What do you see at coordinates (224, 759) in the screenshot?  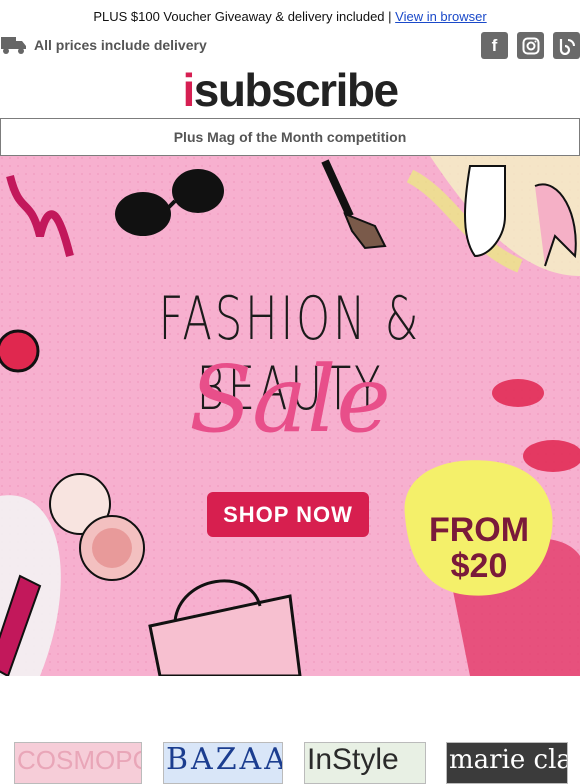 I see `magazine-title: BAZAAR` at bounding box center [224, 759].